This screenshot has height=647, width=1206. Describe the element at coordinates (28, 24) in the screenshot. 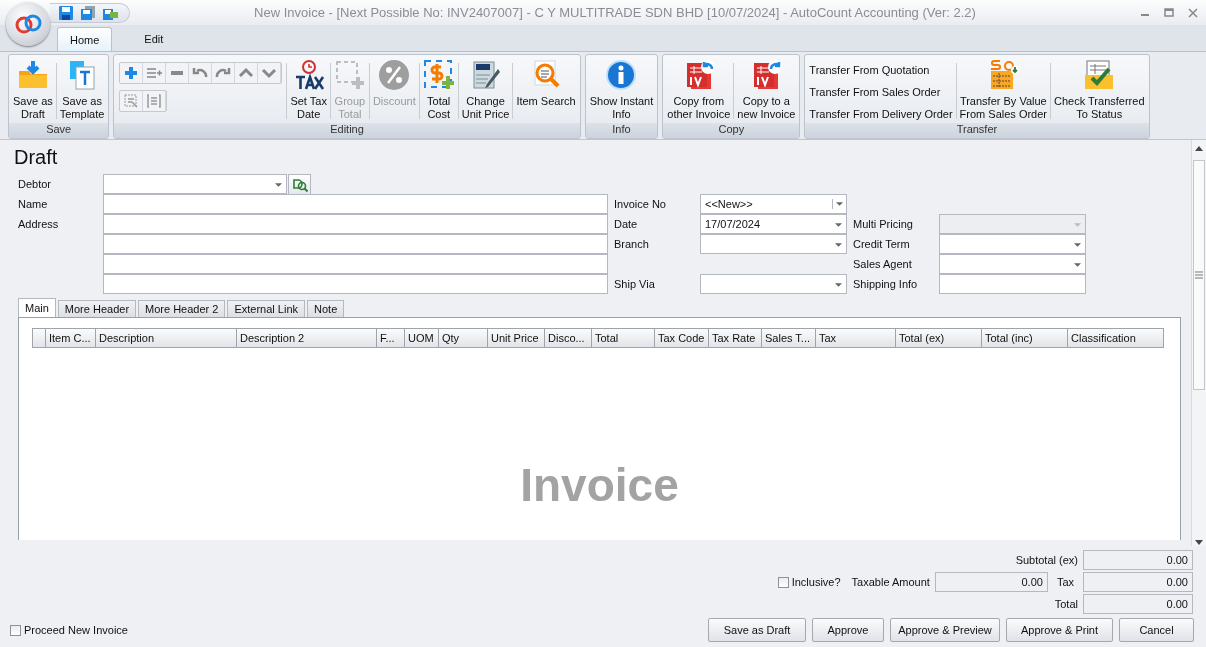

I see `app-logo-icon` at that location.